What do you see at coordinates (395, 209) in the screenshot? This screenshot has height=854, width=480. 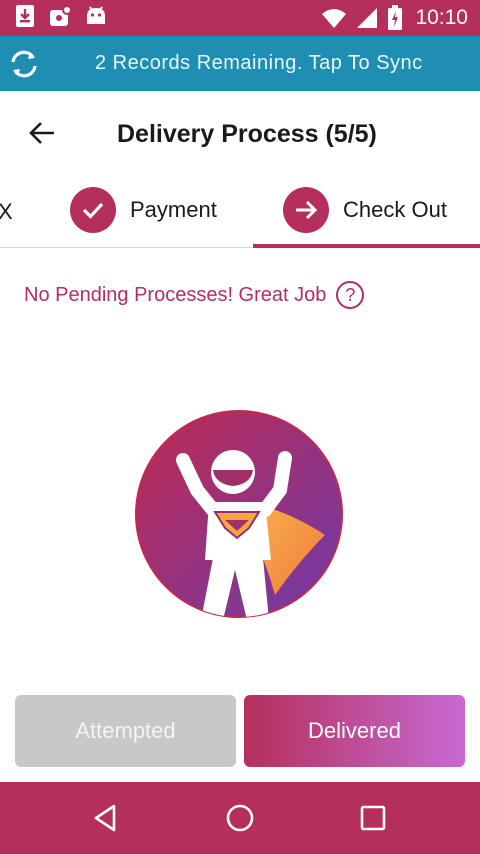 I see `step-checkout-label: Check Out` at bounding box center [395, 209].